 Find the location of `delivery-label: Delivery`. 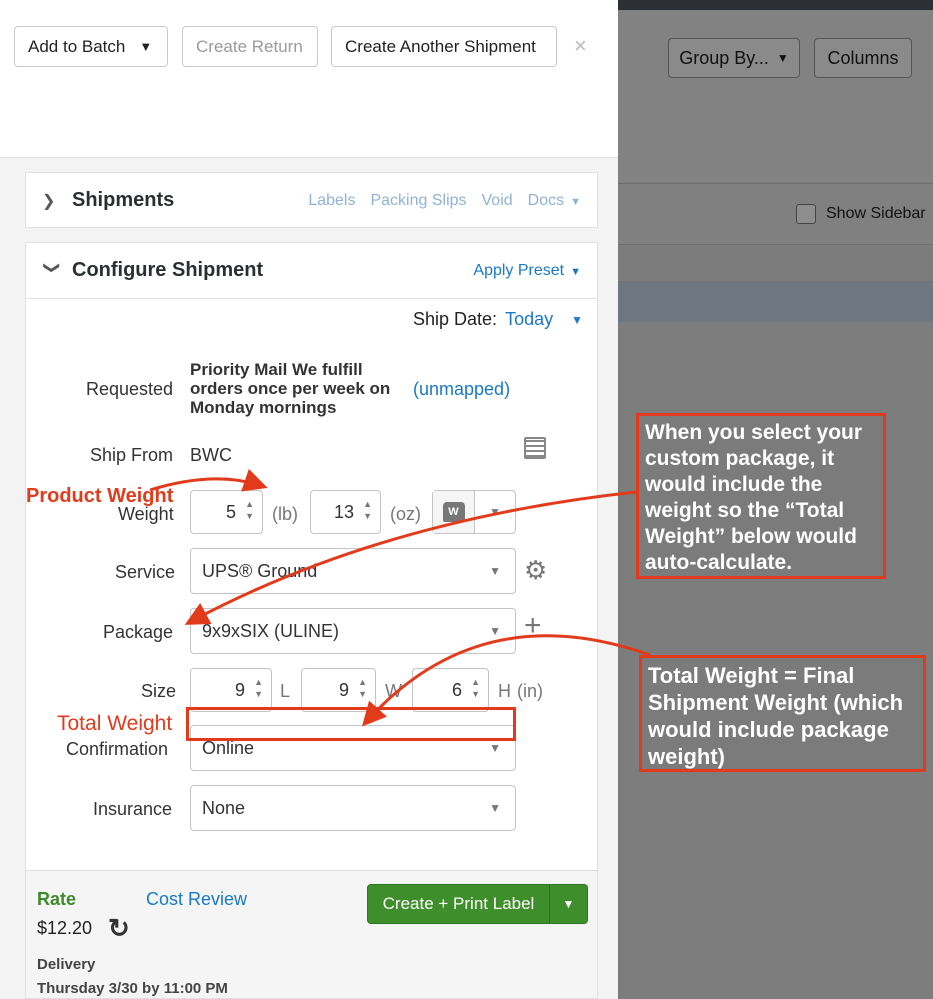

delivery-label: Delivery is located at coordinates (66, 964).